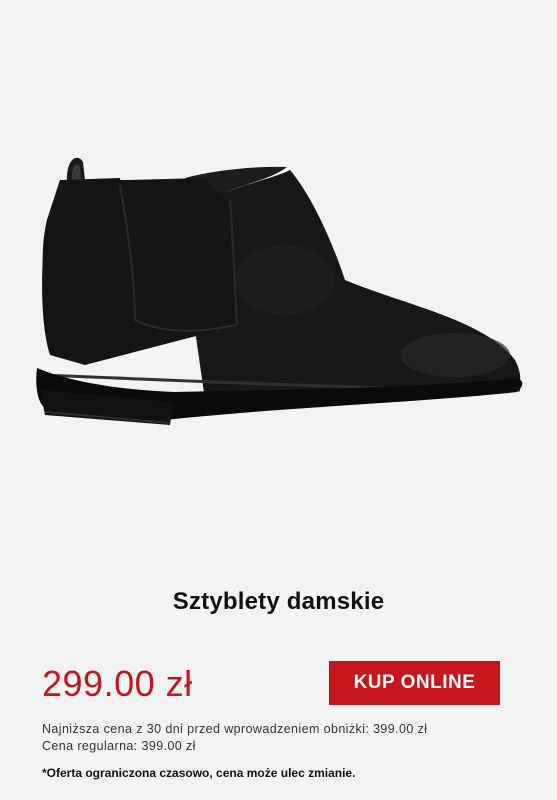  I want to click on regular-price-note: Cena regularna: 399.00 zł, so click(119, 746).